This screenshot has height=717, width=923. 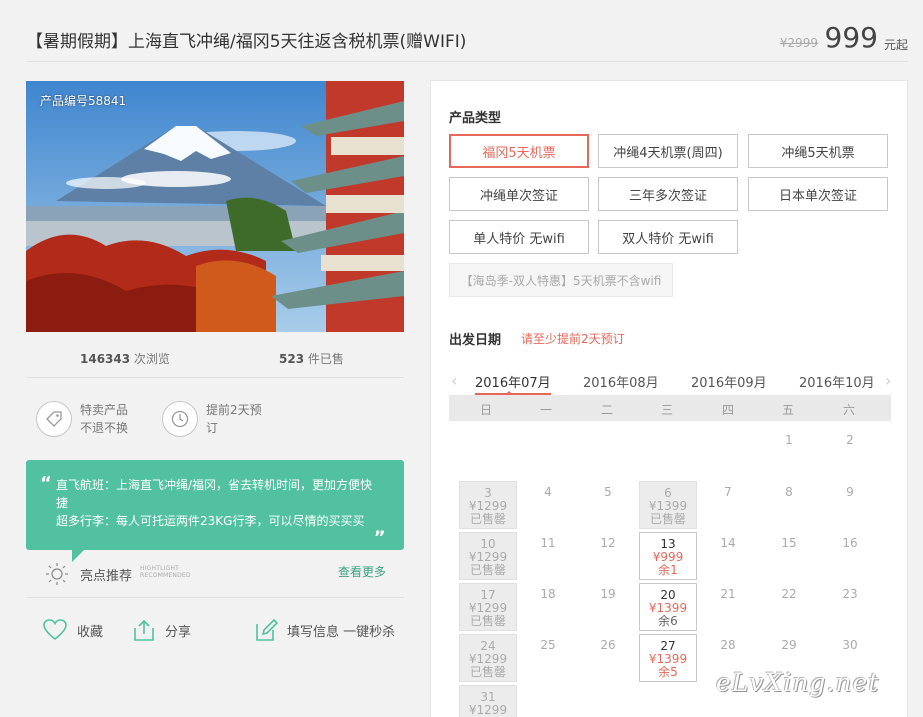 I want to click on view-count: 146343 次浏览, so click(x=125, y=359).